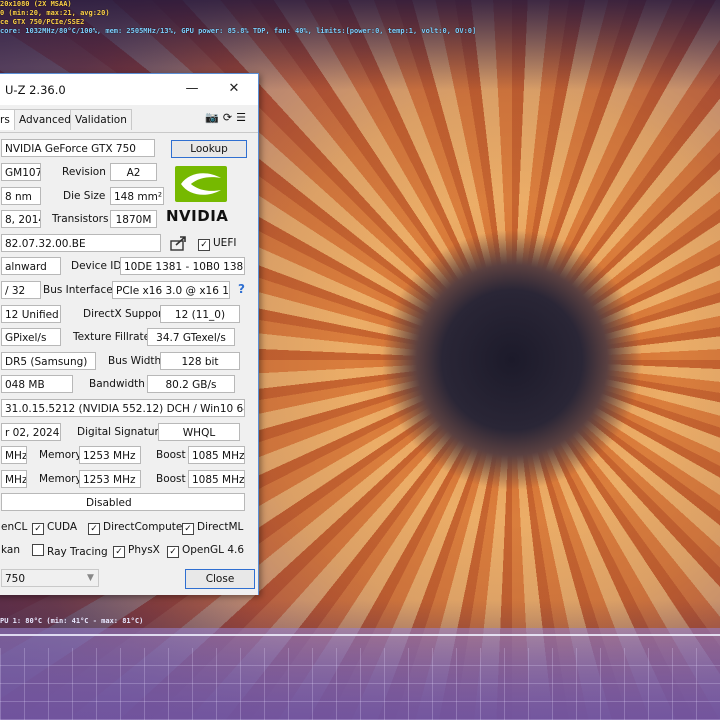 The width and height of the screenshot is (720, 720). I want to click on gpu-selector-dropdown: 750, so click(50, 578).